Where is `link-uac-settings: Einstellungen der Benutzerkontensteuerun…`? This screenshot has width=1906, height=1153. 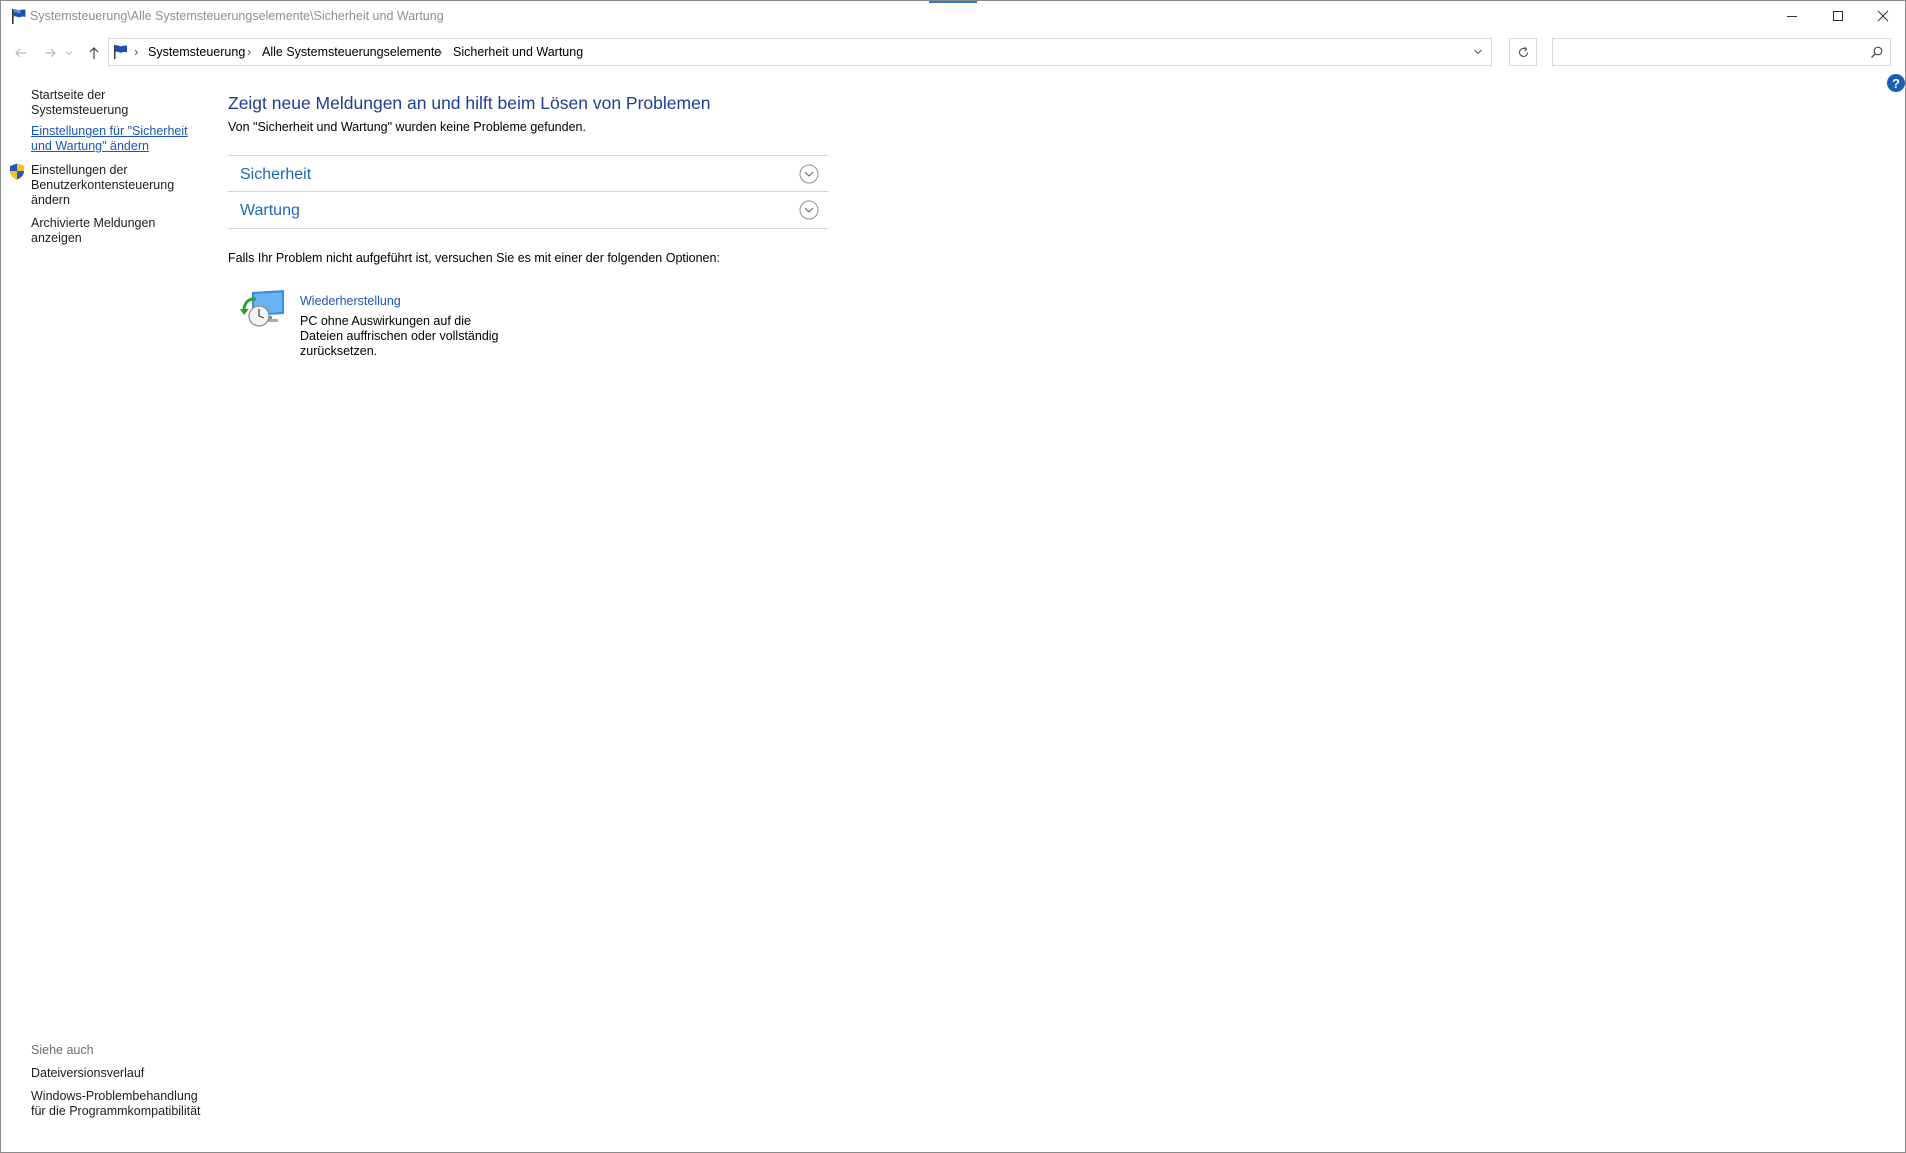 link-uac-settings: Einstellungen der Benutzerkontensteuerun… is located at coordinates (106, 185).